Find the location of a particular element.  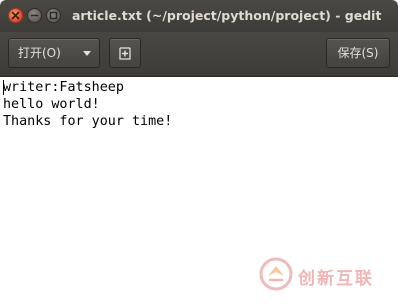

minimize-icon is located at coordinates (34, 15).